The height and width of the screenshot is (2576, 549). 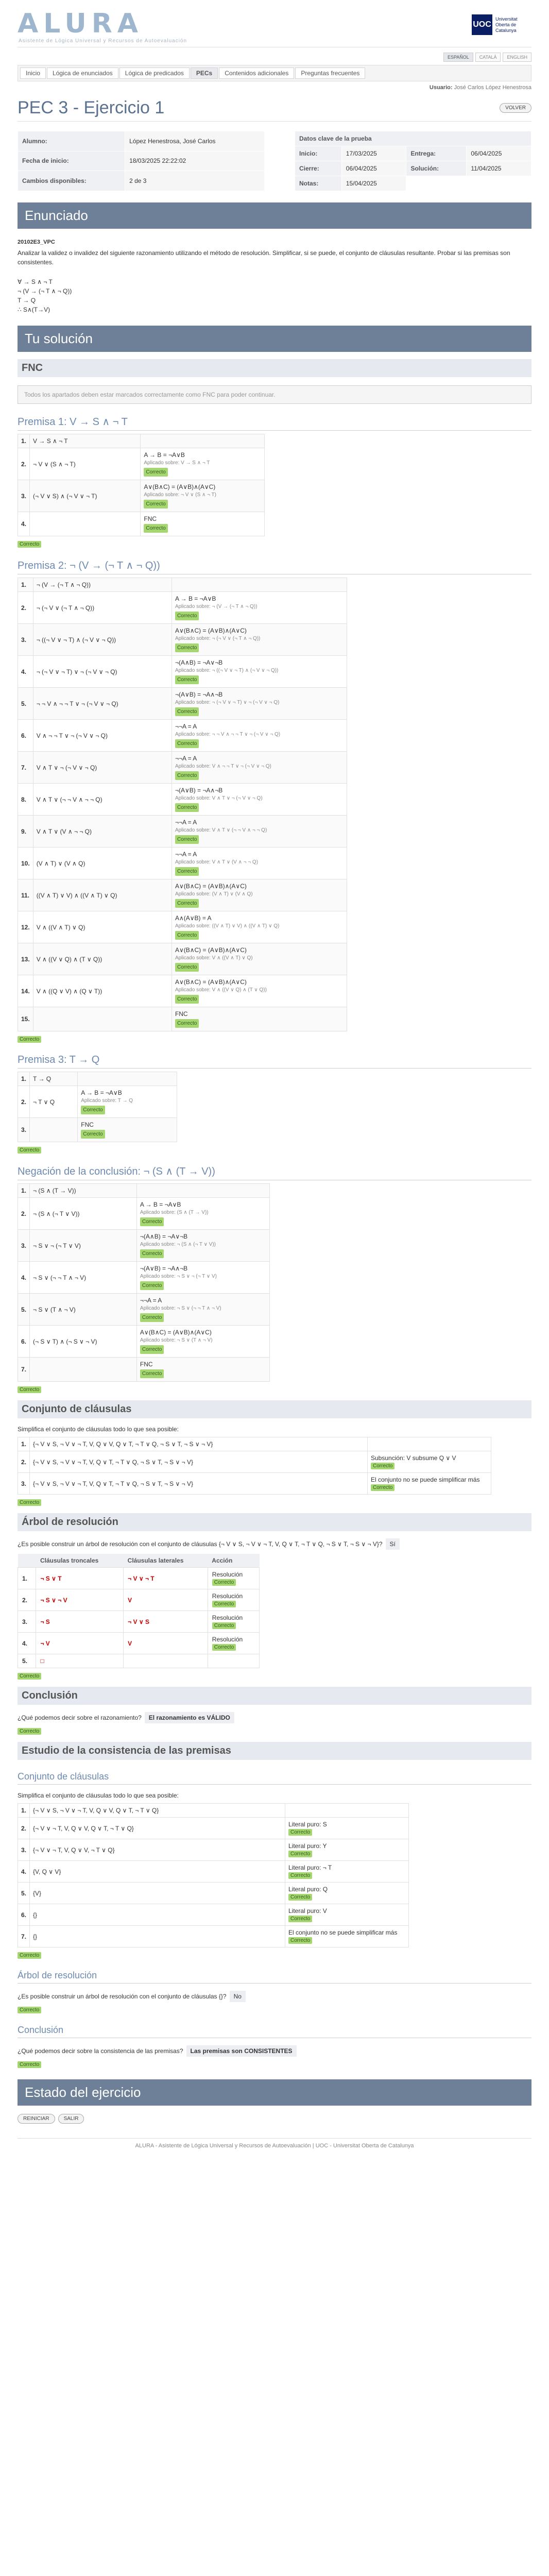 I want to click on trunk-clause: ¬ S ∨ T, so click(x=80, y=1578).